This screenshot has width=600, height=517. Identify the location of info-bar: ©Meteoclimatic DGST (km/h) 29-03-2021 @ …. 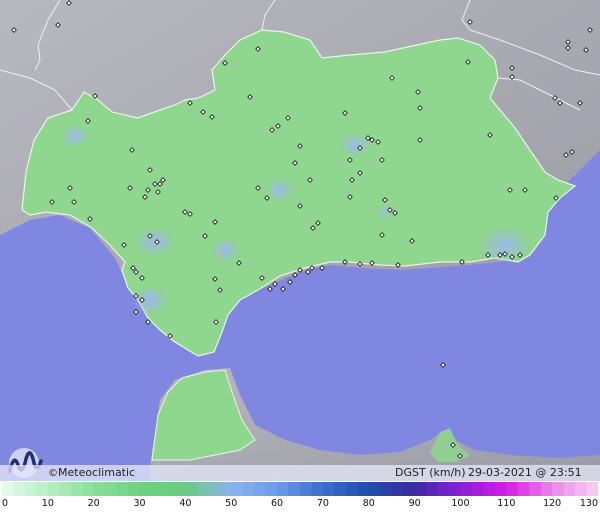
(300, 478).